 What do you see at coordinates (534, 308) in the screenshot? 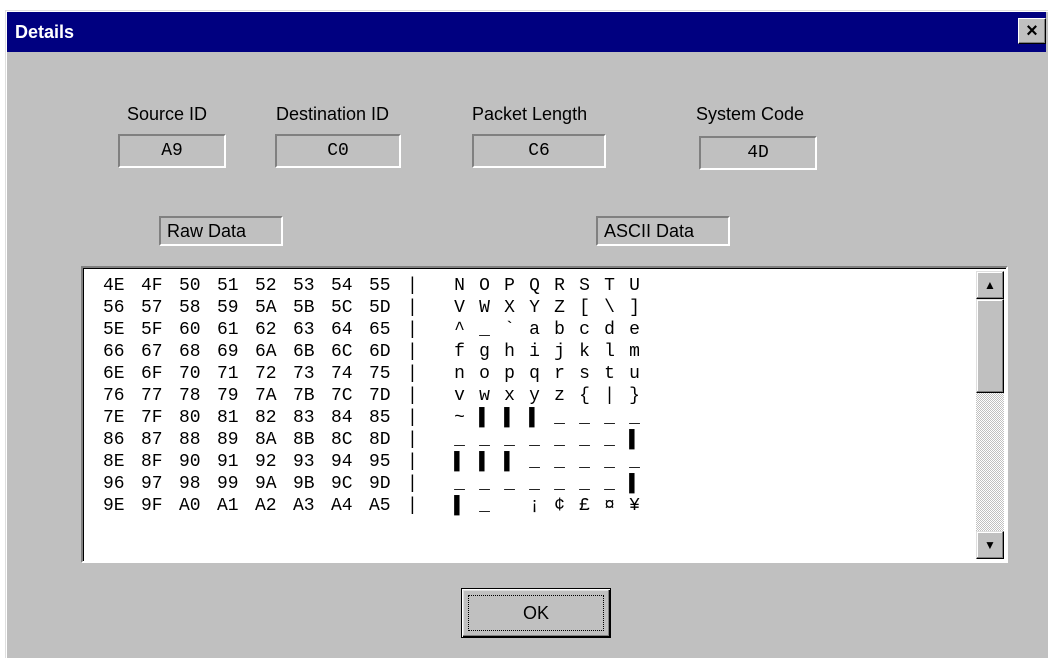
I see `ascii-char: Y` at bounding box center [534, 308].